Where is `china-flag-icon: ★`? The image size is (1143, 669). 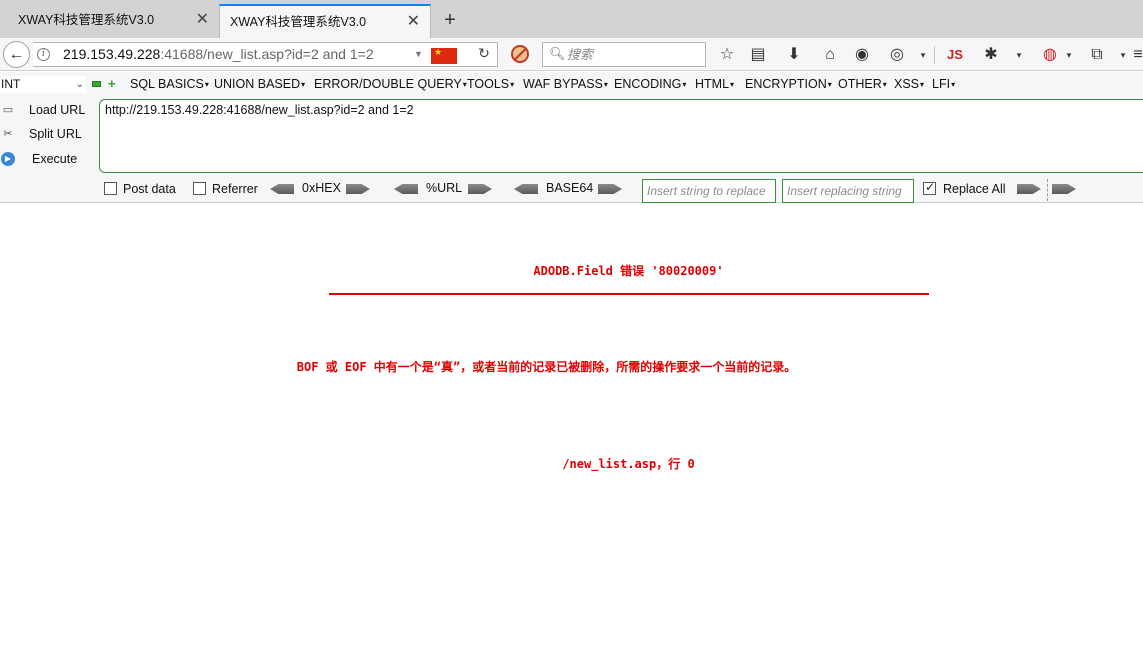 china-flag-icon: ★ is located at coordinates (444, 55).